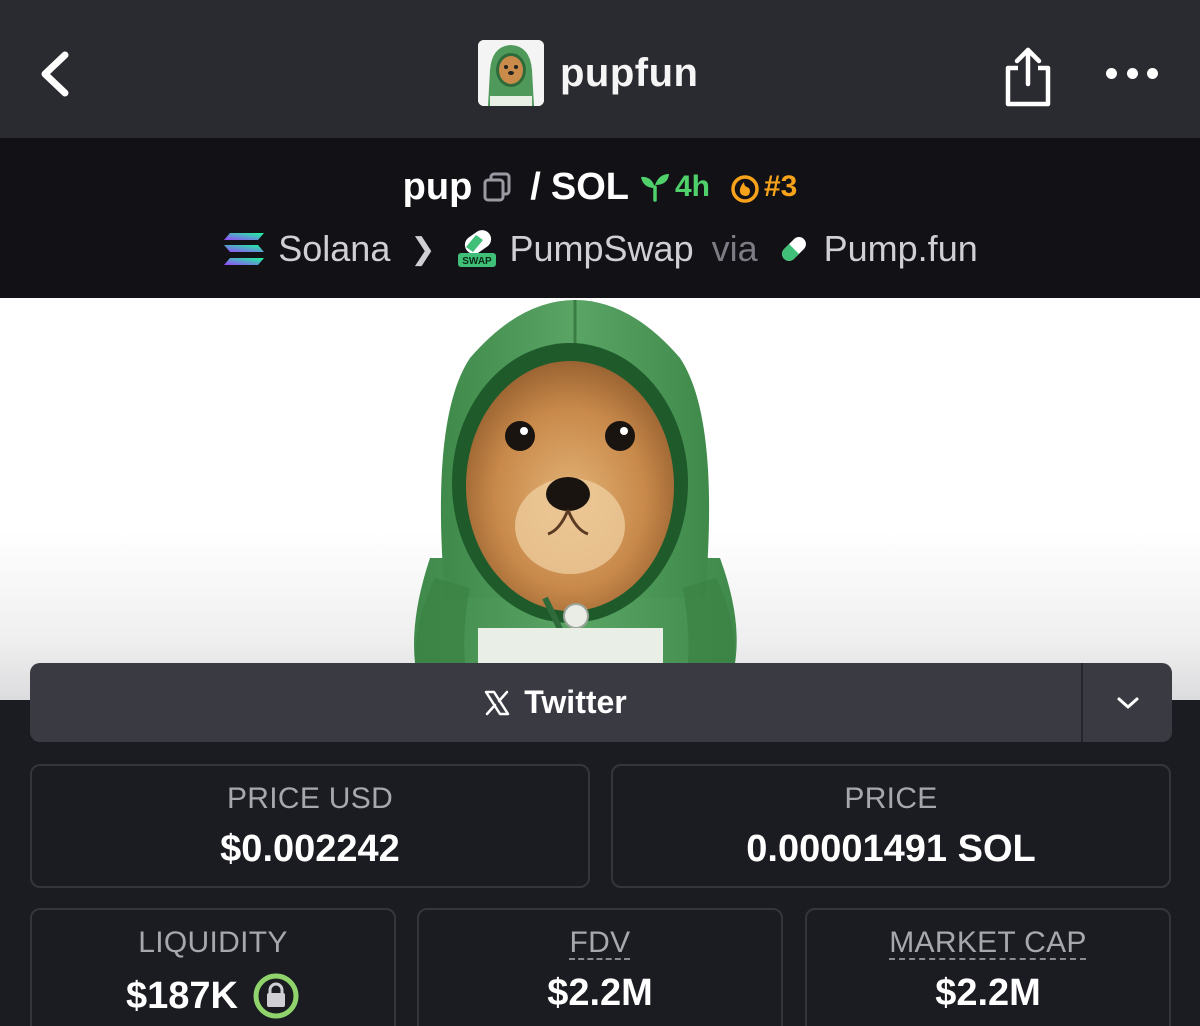  Describe the element at coordinates (244, 249) in the screenshot. I see `solana-icon` at that location.